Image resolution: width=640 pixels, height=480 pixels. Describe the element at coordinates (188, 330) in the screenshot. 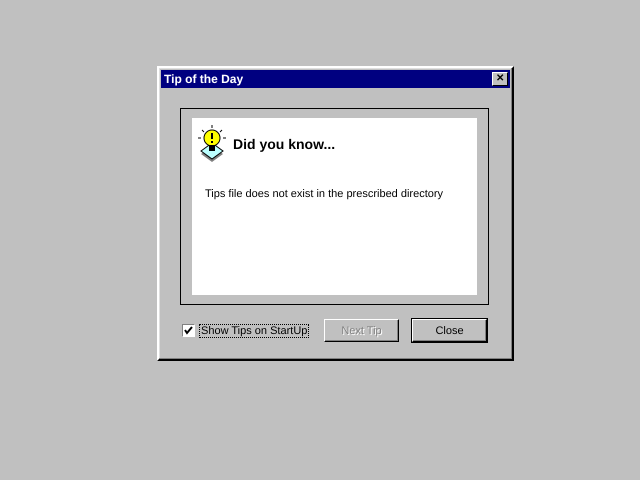

I see `checkbox` at that location.